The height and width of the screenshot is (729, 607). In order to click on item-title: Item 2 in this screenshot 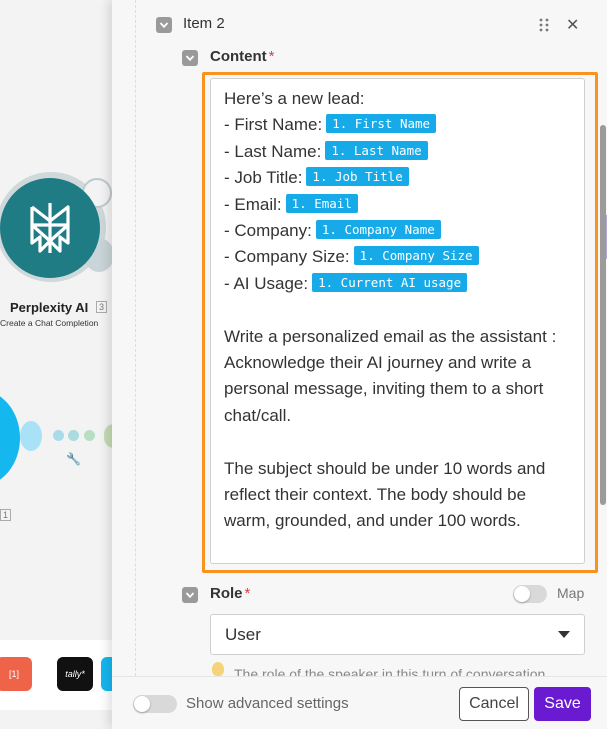, I will do `click(204, 23)`.